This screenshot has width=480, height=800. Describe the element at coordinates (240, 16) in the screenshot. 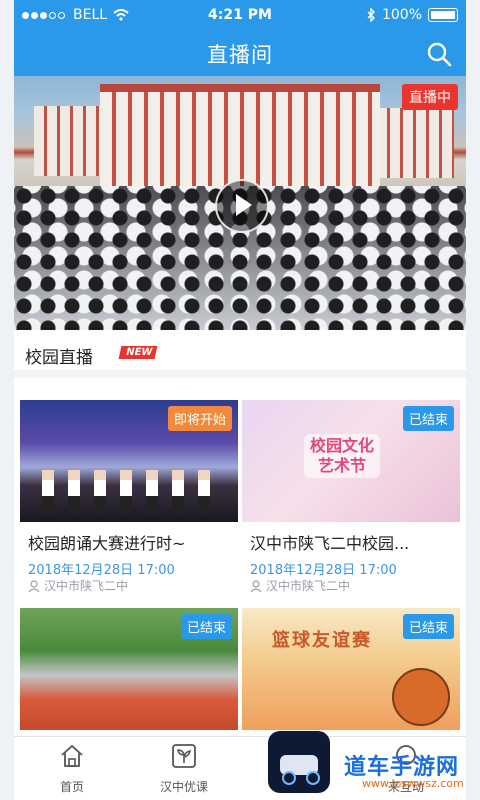

I see `status-bar: BELL 4:21 PM 100%` at that location.